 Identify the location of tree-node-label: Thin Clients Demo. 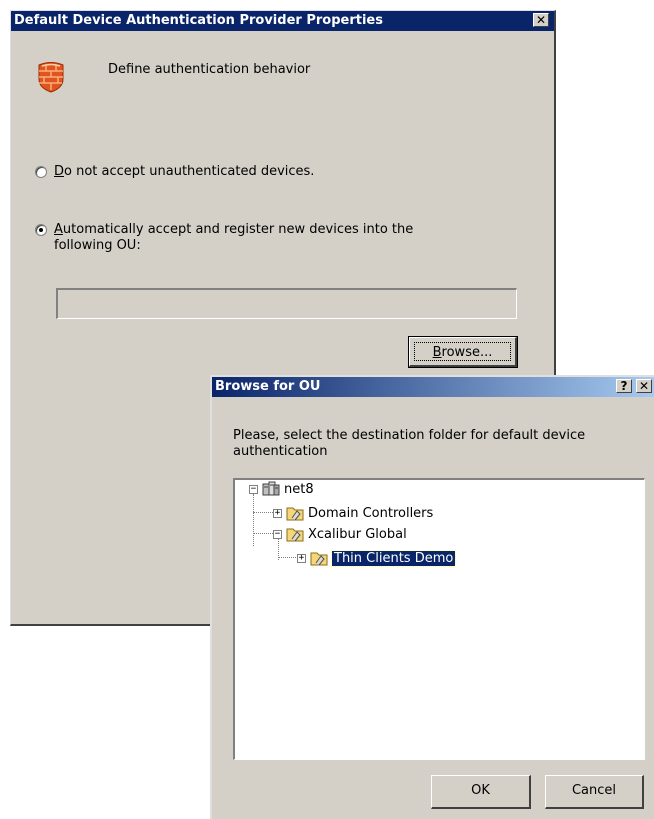
(393, 558).